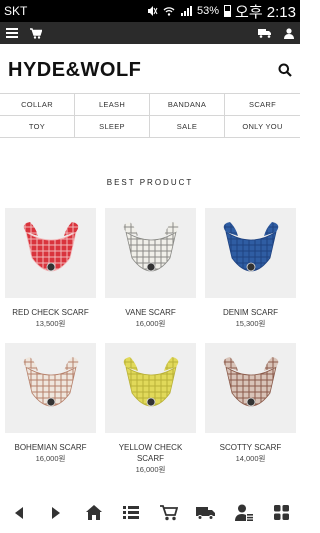 Image resolution: width=320 pixels, height=533 pixels. I want to click on product-card: SCOTTY SCARF 14,000원, so click(250, 405).